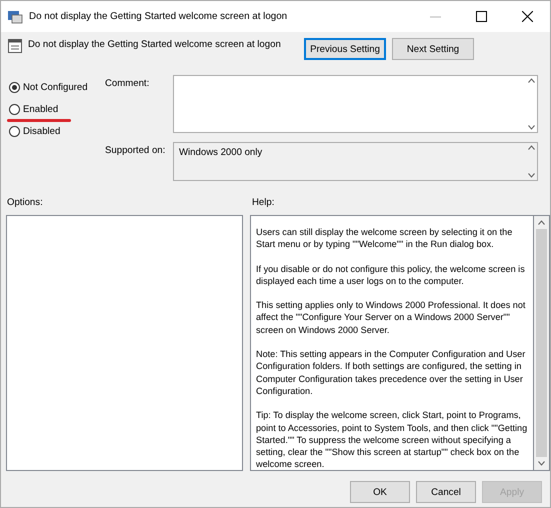 The image size is (551, 508). What do you see at coordinates (527, 16) in the screenshot?
I see `close-icon` at bounding box center [527, 16].